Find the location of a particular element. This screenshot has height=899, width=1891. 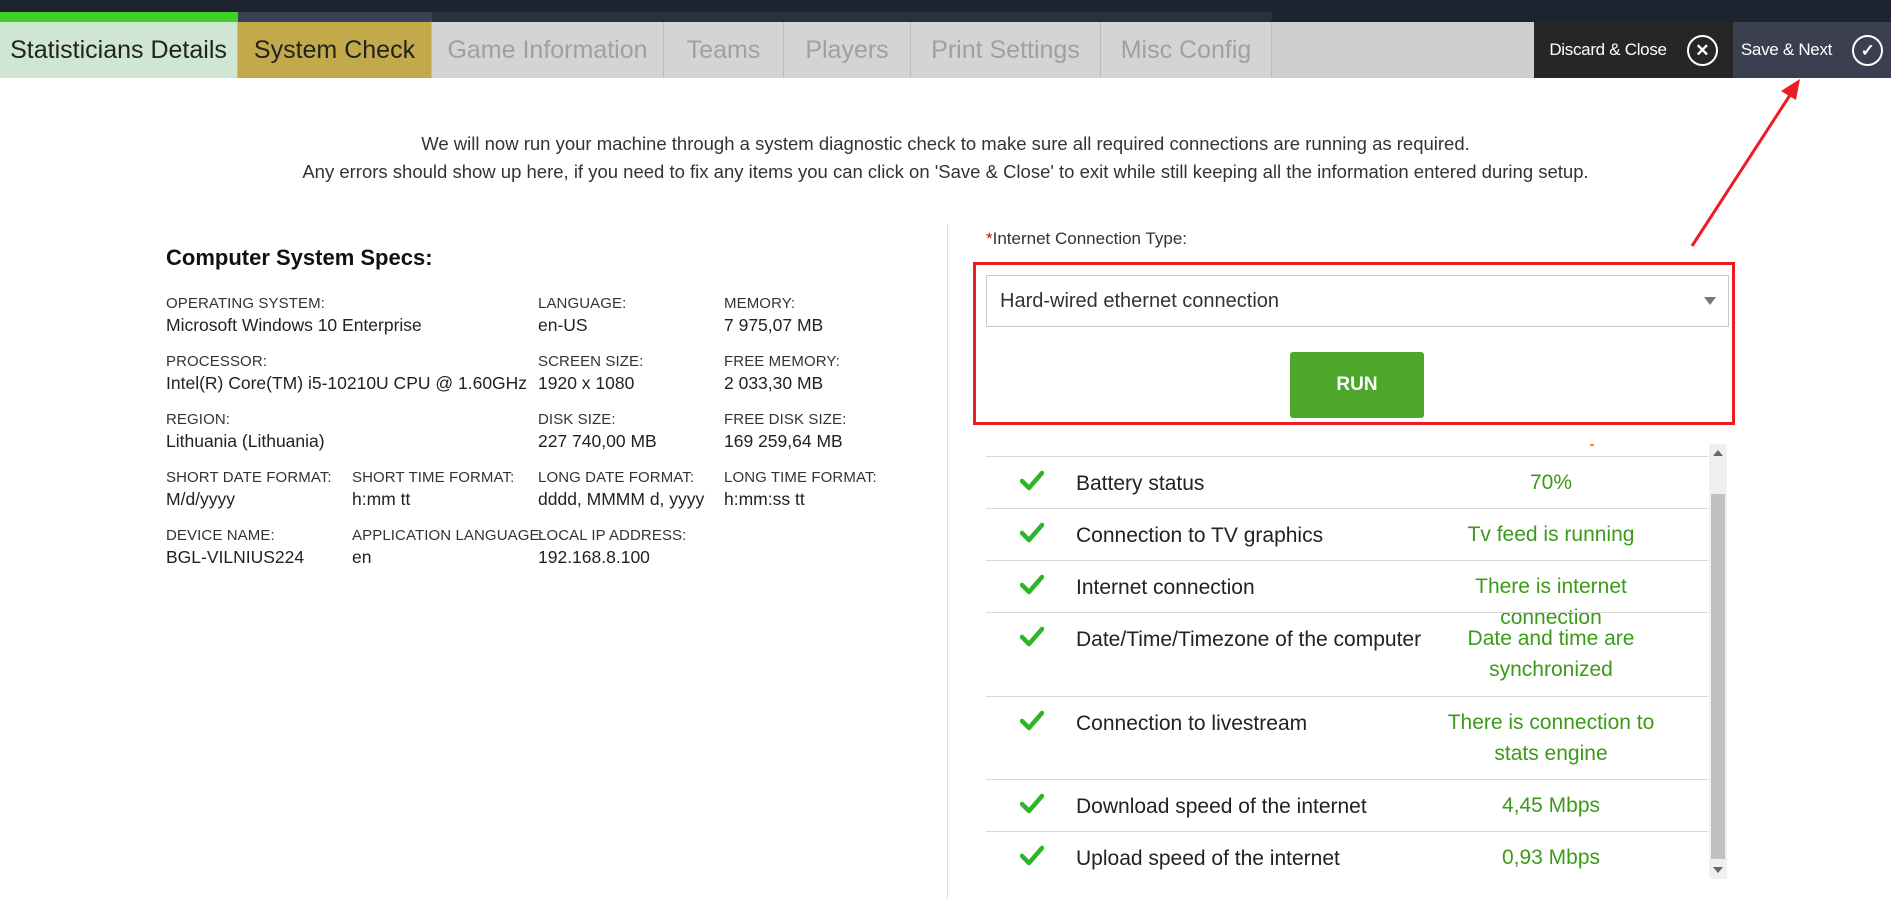

spec-label: DISK SIZE: is located at coordinates (577, 419).